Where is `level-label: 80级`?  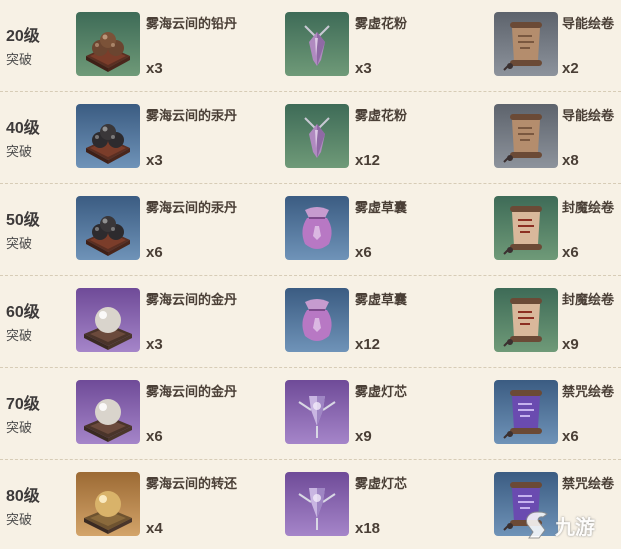
level-label: 80级 is located at coordinates (23, 496).